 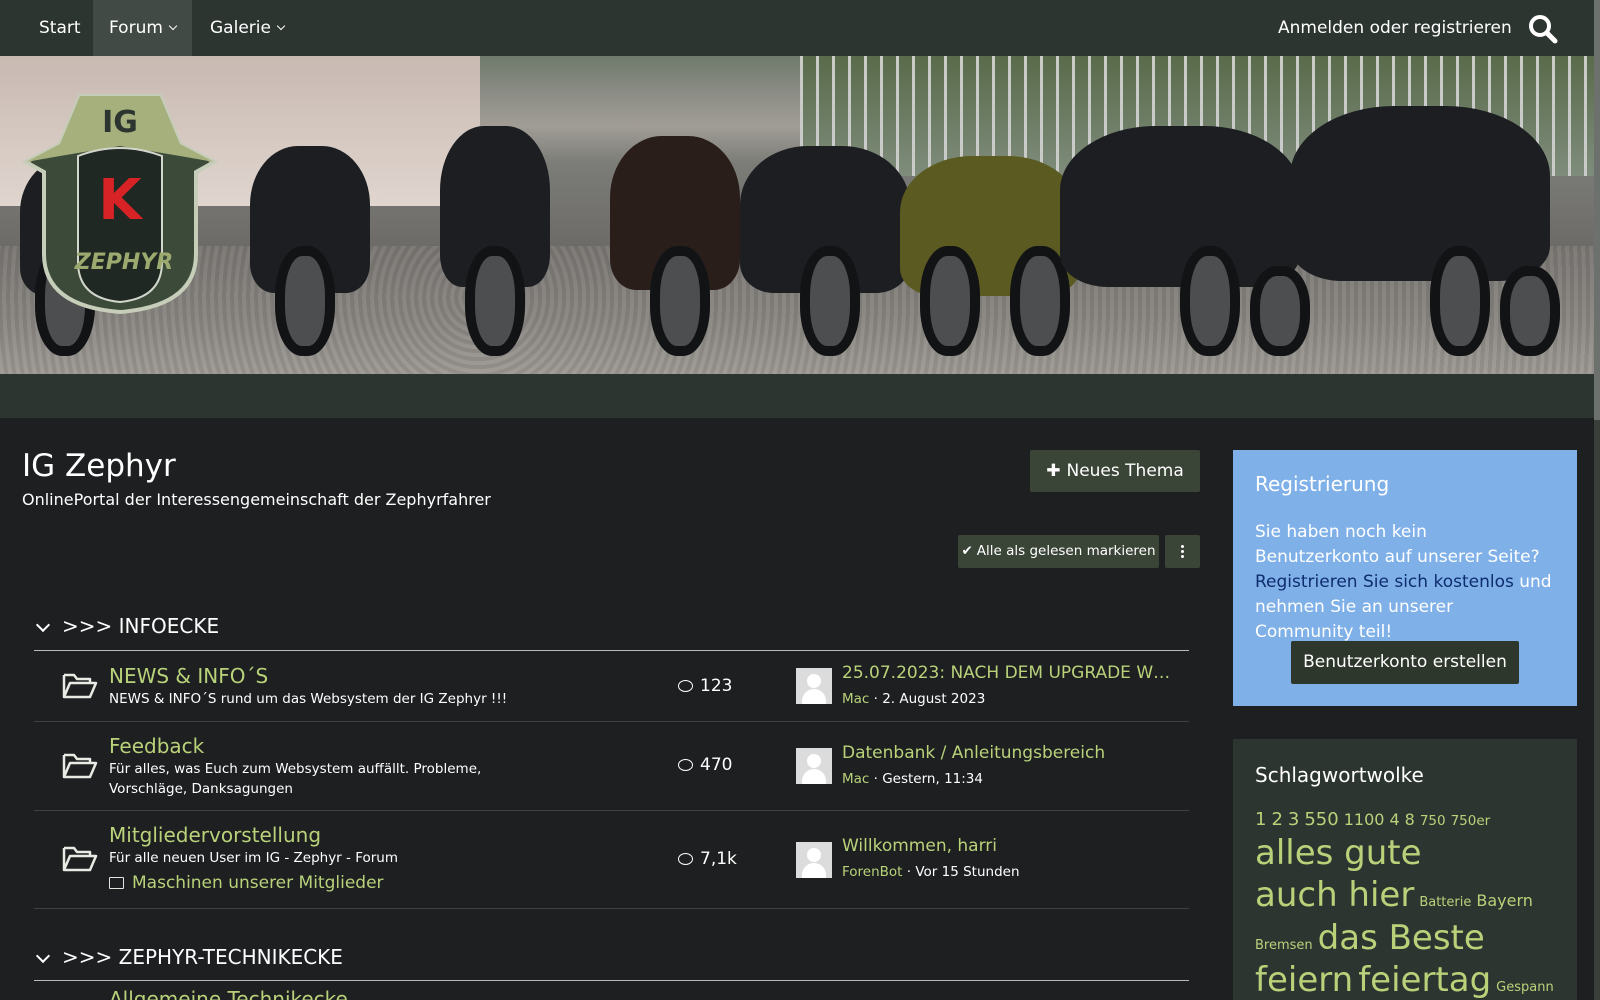 What do you see at coordinates (1504, 901) in the screenshot?
I see `tag-link: Bayern` at bounding box center [1504, 901].